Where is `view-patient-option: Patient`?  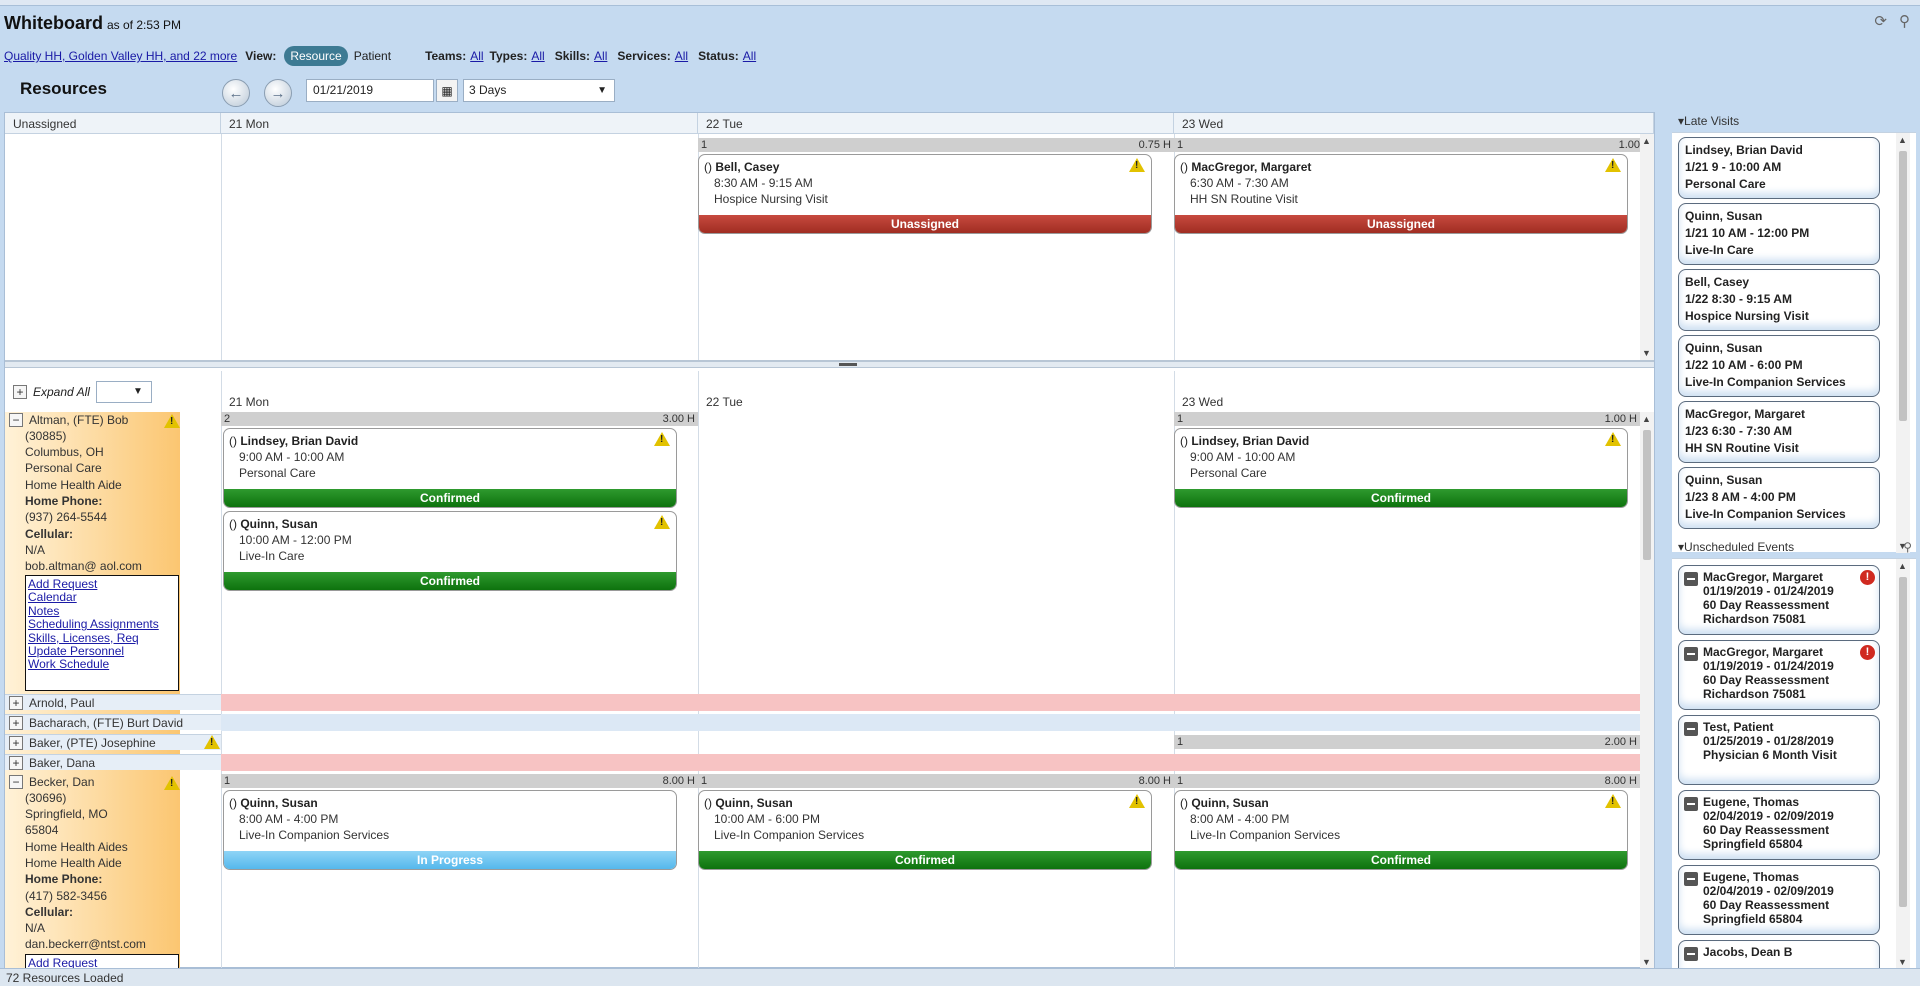
view-patient-option: Patient is located at coordinates (372, 56).